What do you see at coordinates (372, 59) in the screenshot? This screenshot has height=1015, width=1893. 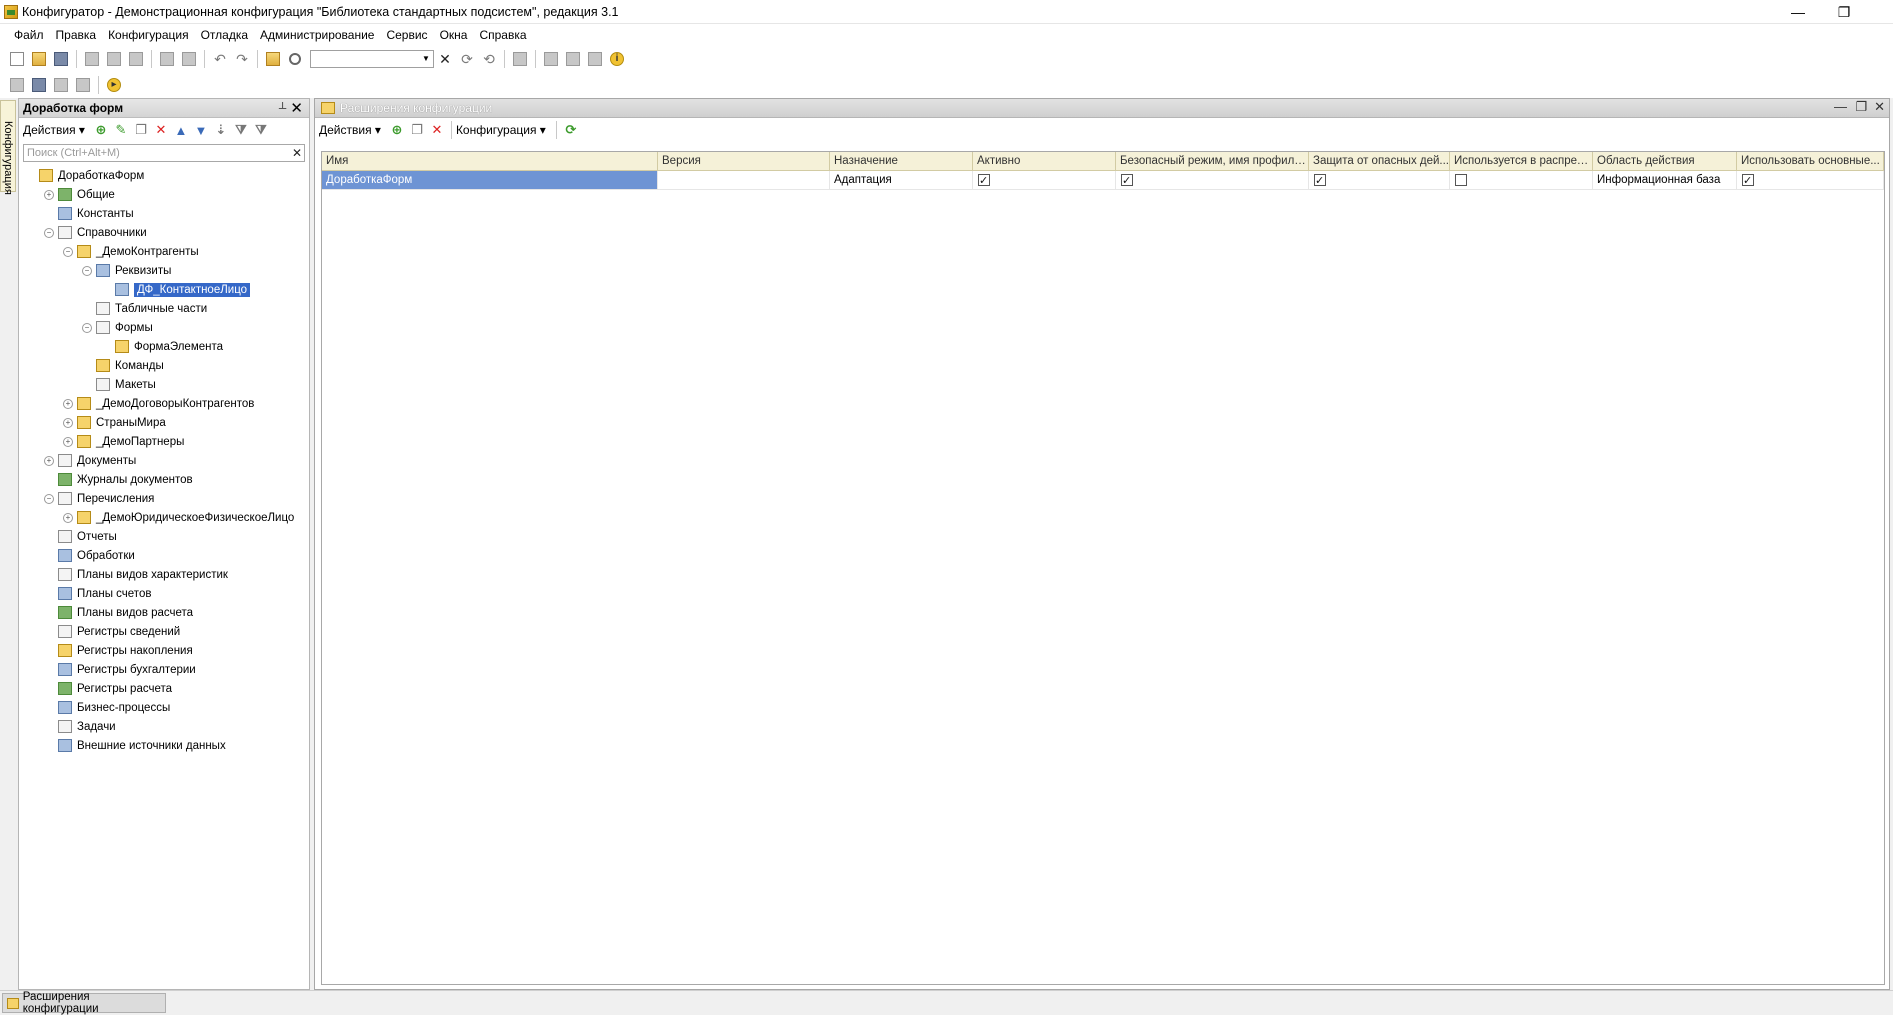 I see `search-combo: ▼` at bounding box center [372, 59].